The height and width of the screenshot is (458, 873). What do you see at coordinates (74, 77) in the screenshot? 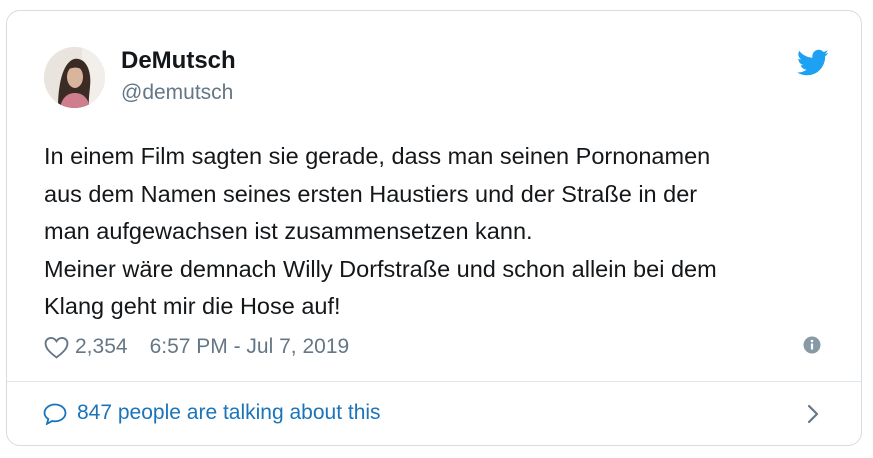
I see `avatar` at bounding box center [74, 77].